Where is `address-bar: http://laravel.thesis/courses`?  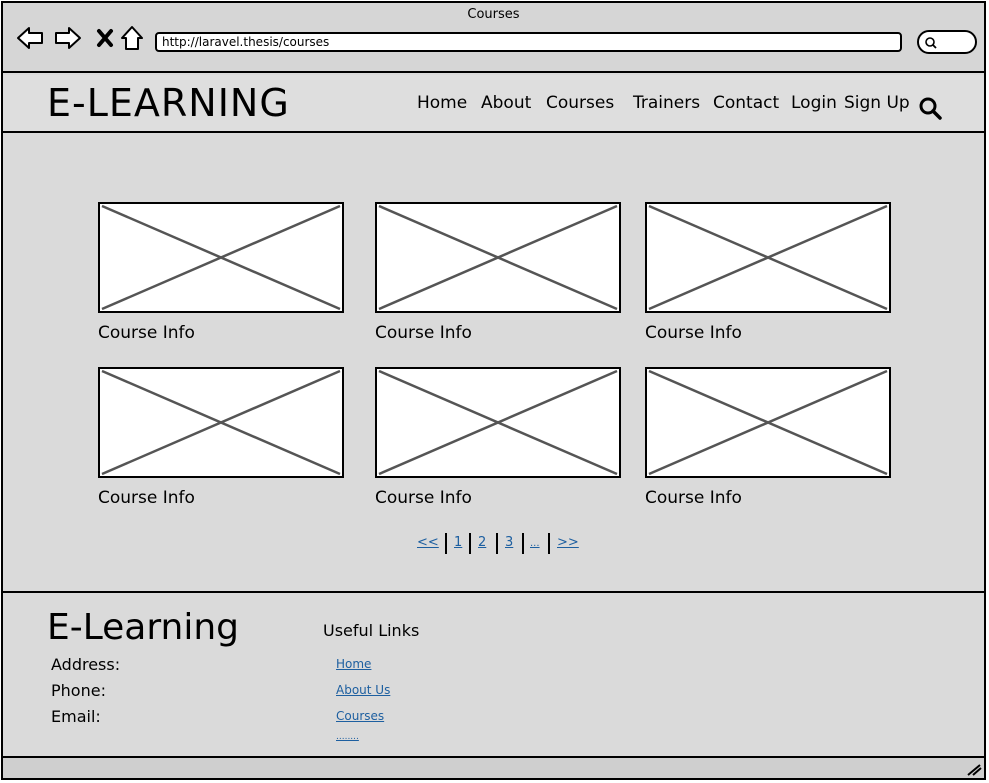 address-bar: http://laravel.thesis/courses is located at coordinates (528, 42).